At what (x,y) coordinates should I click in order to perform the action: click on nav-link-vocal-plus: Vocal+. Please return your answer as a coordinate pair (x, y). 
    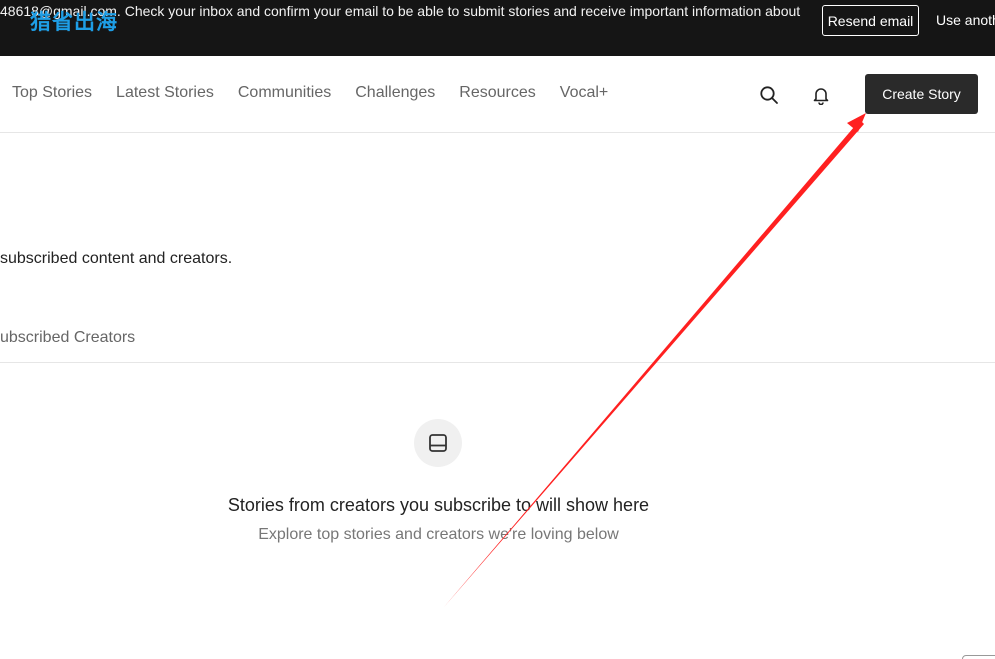
    Looking at the image, I should click on (584, 93).